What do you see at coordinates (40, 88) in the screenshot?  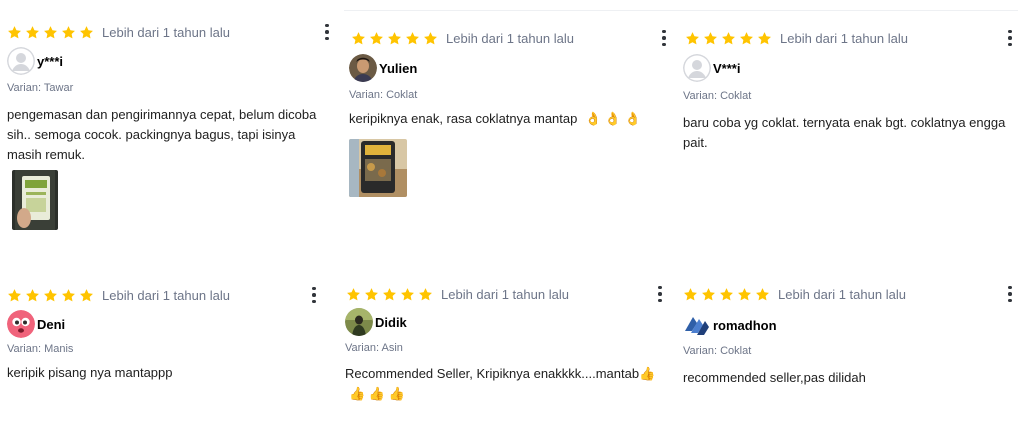 I see `variant-label: Varian: Tawar` at bounding box center [40, 88].